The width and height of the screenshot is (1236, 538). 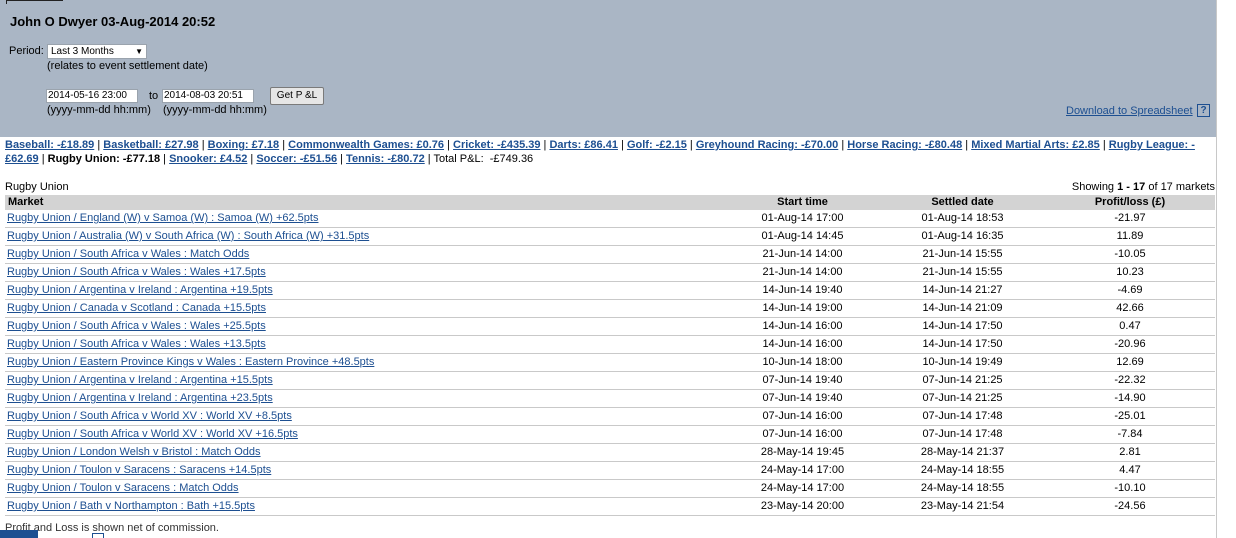 I want to click on header-settled-date: Settled date, so click(x=962, y=202).